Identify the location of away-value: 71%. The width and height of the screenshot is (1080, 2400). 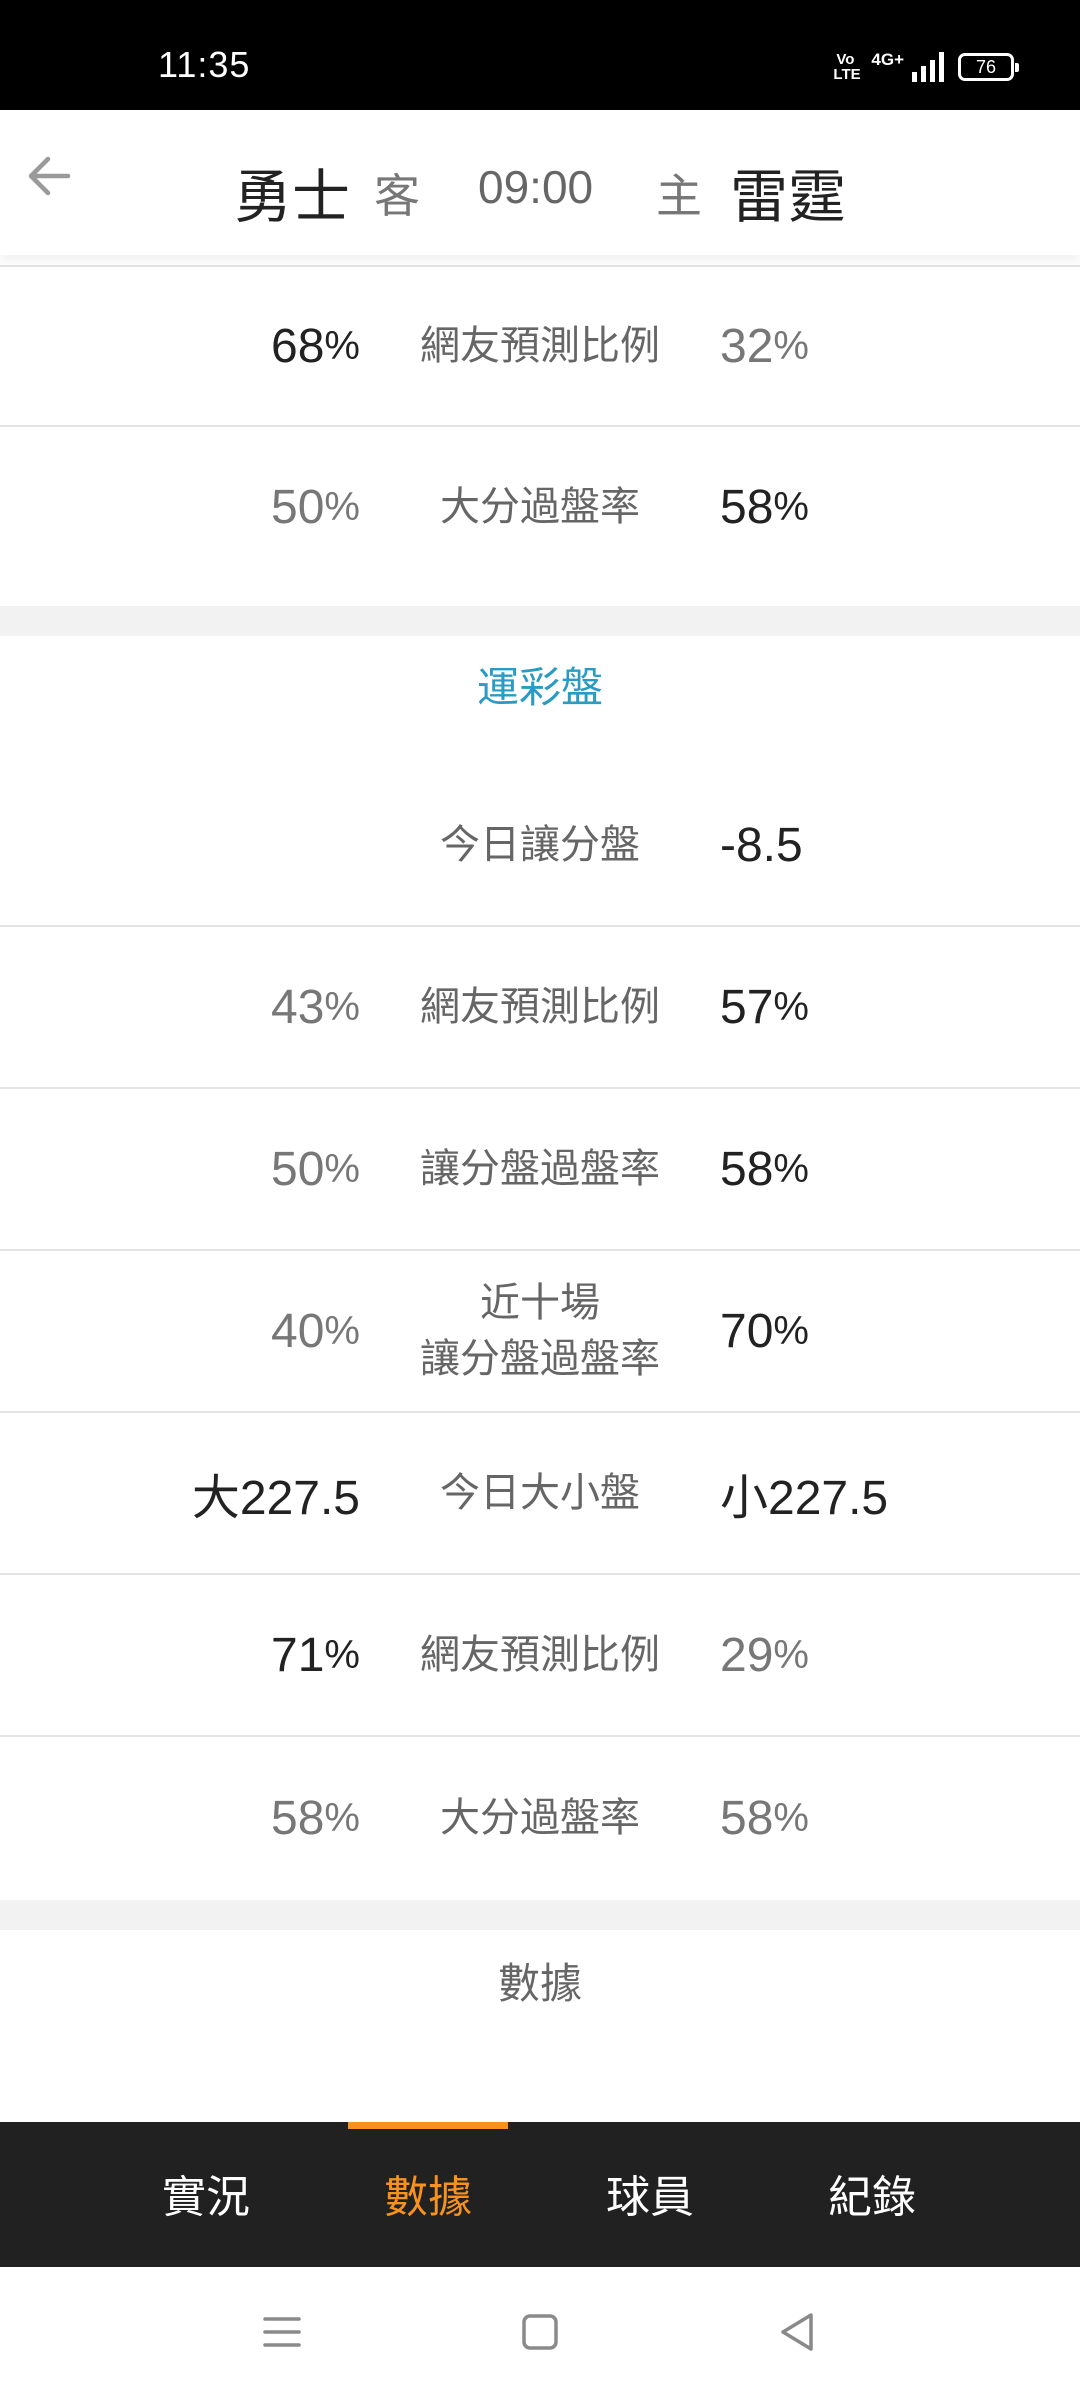
(315, 1655).